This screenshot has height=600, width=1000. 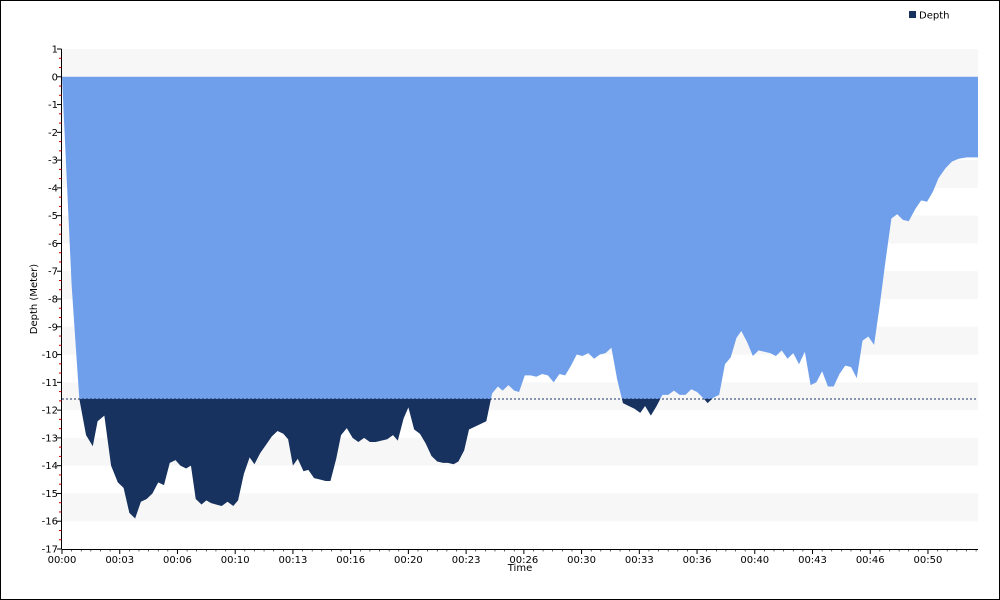 I want to click on y-tick-label: 1, so click(x=55, y=50).